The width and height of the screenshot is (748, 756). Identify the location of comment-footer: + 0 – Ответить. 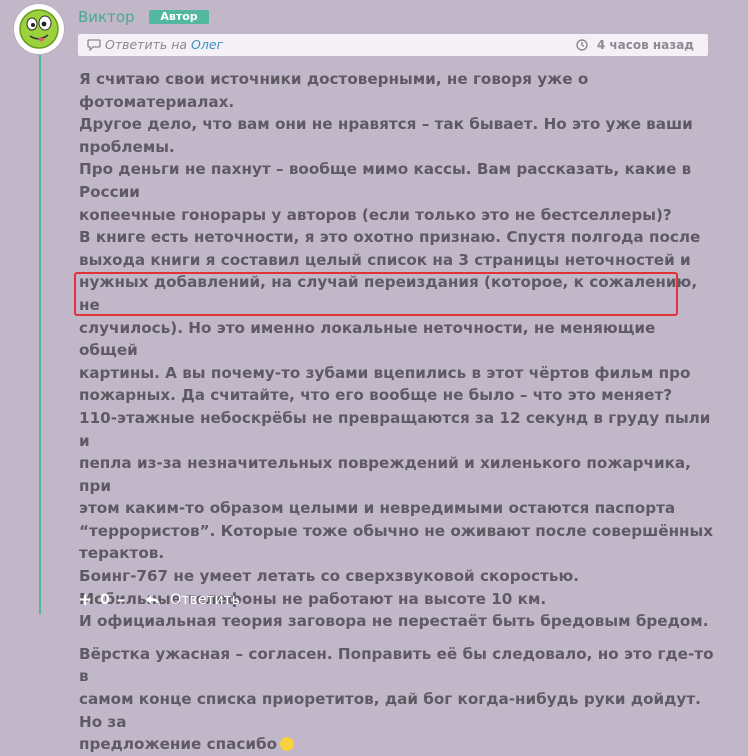
(159, 600).